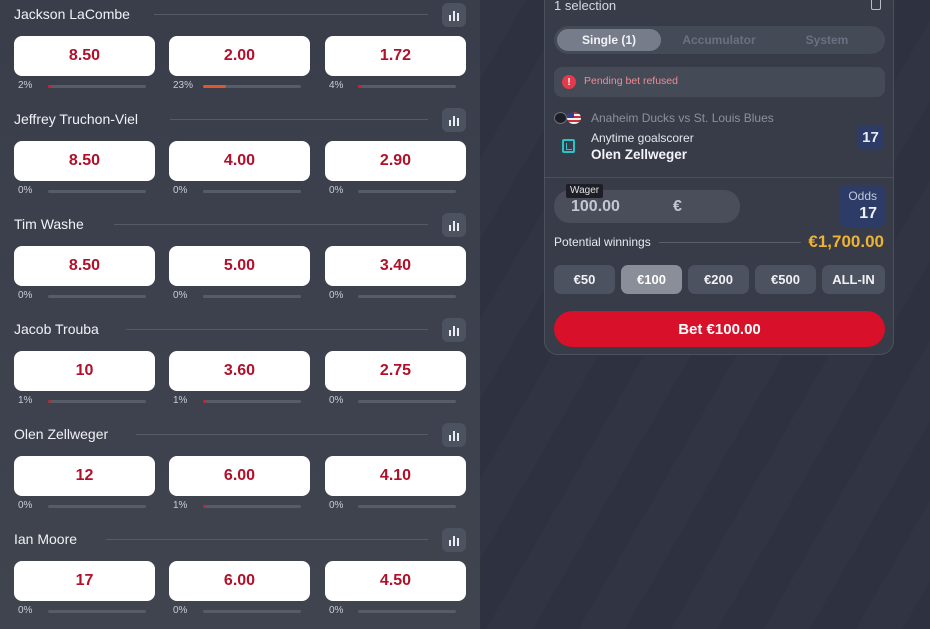  What do you see at coordinates (56, 329) in the screenshot?
I see `player-name: Jacob Trouba` at bounding box center [56, 329].